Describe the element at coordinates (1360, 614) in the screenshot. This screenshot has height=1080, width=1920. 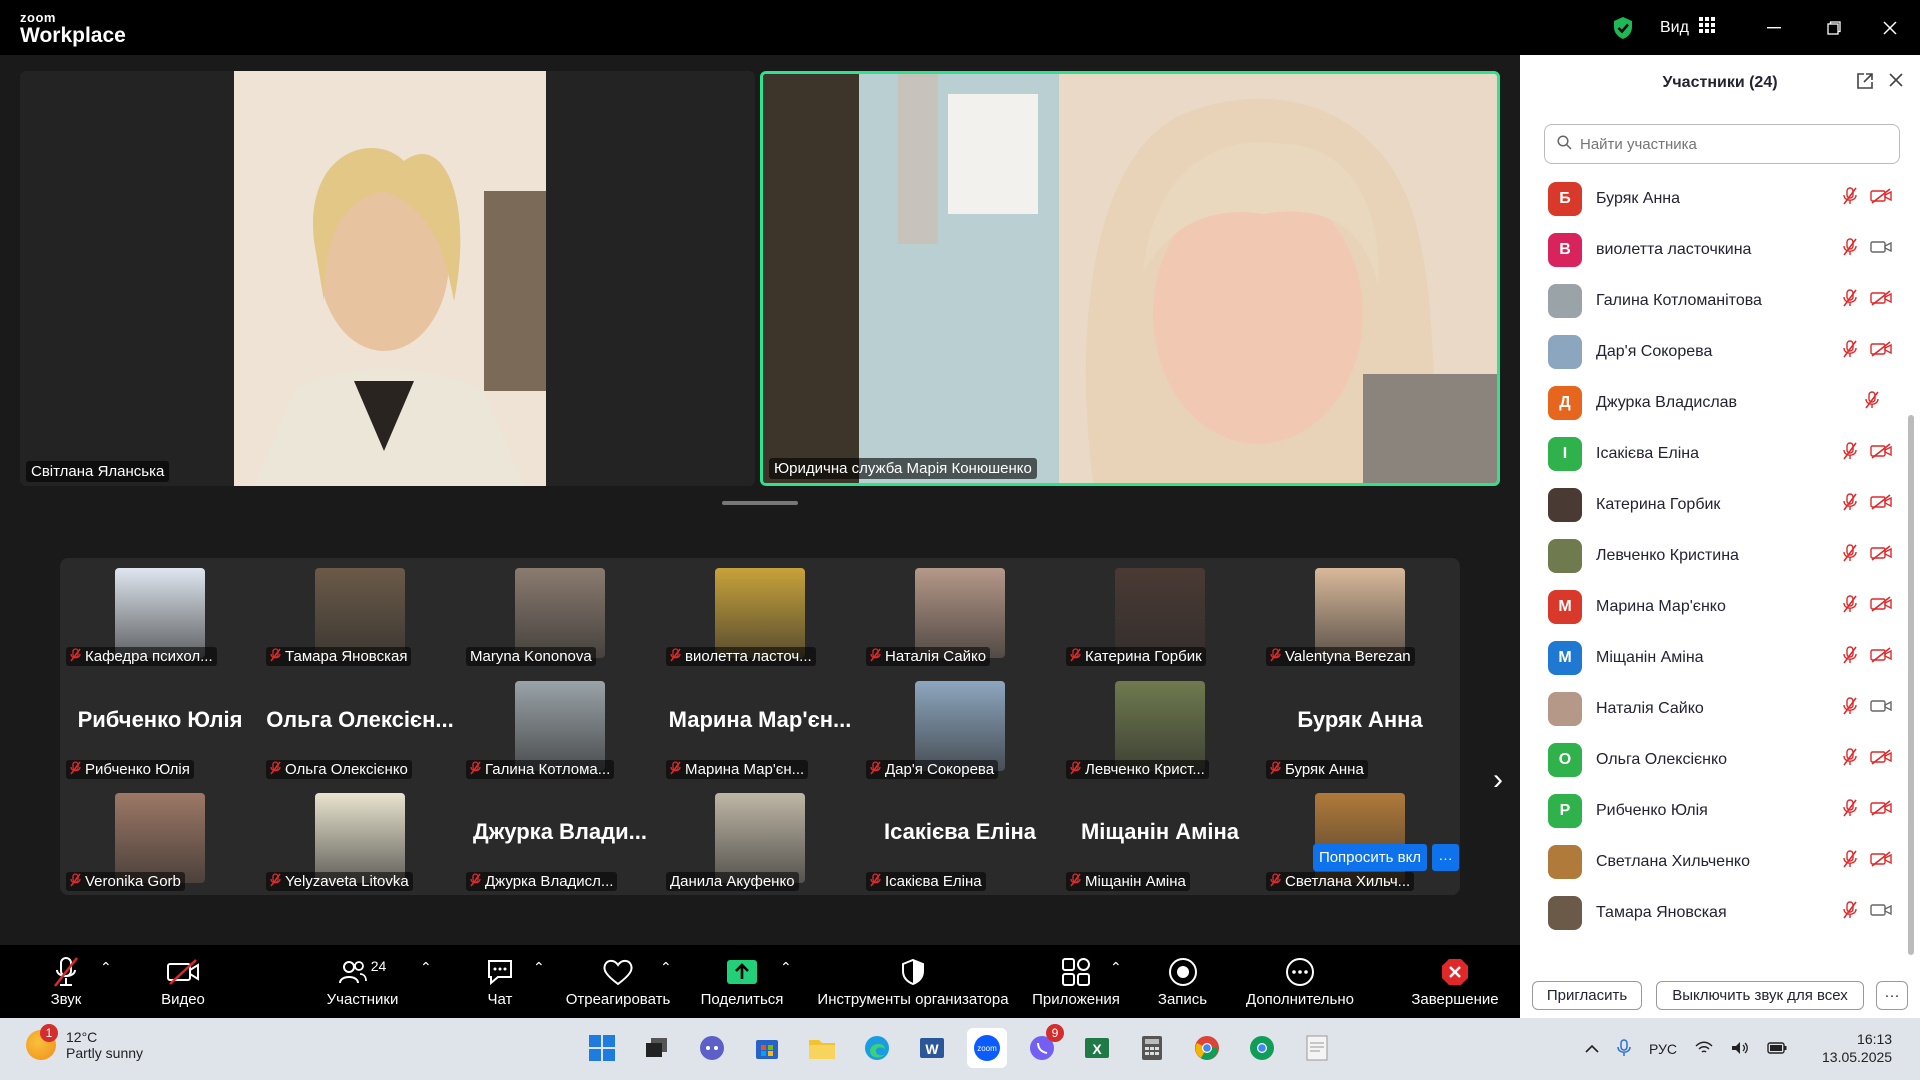
I see `gallery-tile: Valentyna Berezan` at that location.